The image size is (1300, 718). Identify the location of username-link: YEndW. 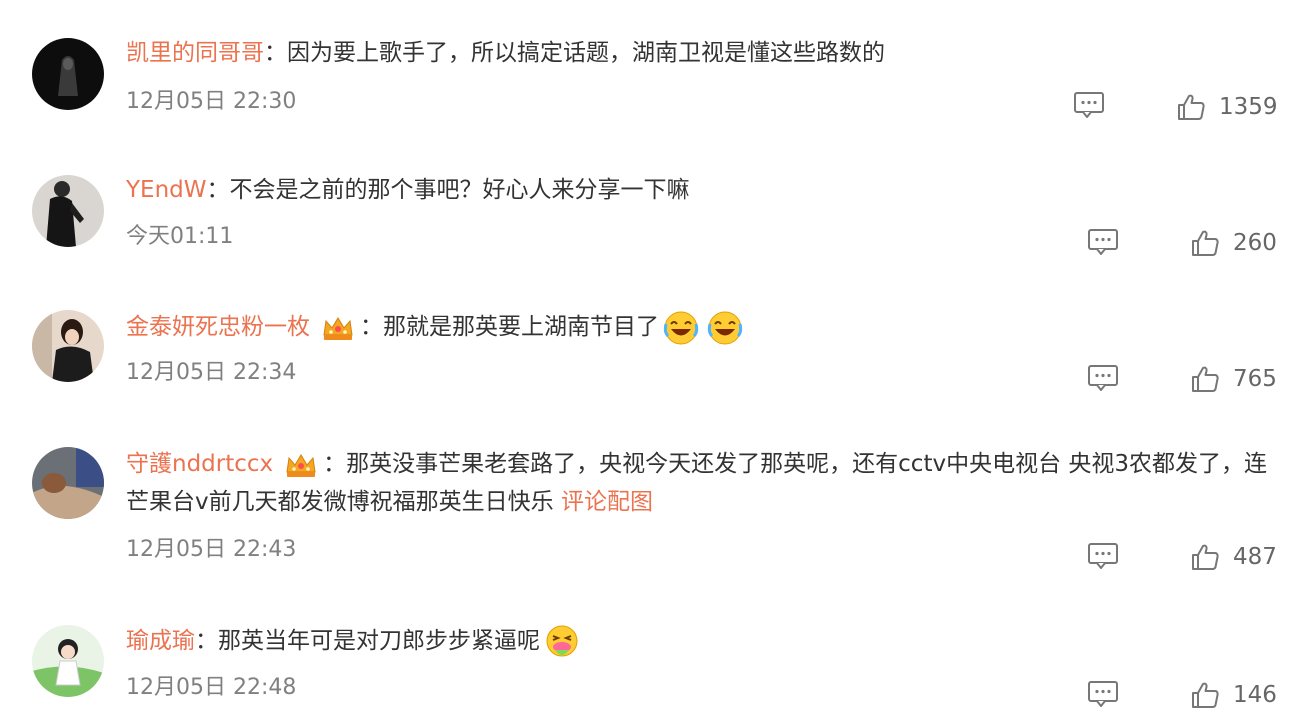
(166, 190).